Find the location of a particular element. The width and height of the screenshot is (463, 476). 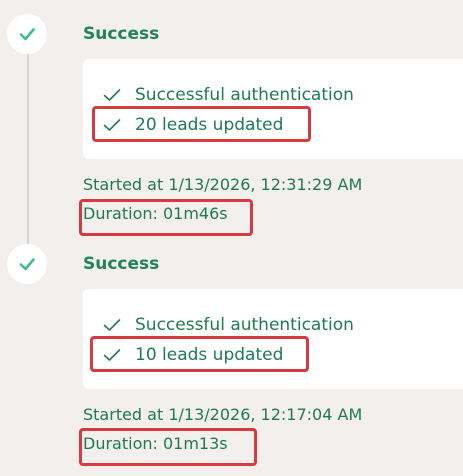

started-at: Started at 1/13/2026, 12:17:04 AM is located at coordinates (223, 414).